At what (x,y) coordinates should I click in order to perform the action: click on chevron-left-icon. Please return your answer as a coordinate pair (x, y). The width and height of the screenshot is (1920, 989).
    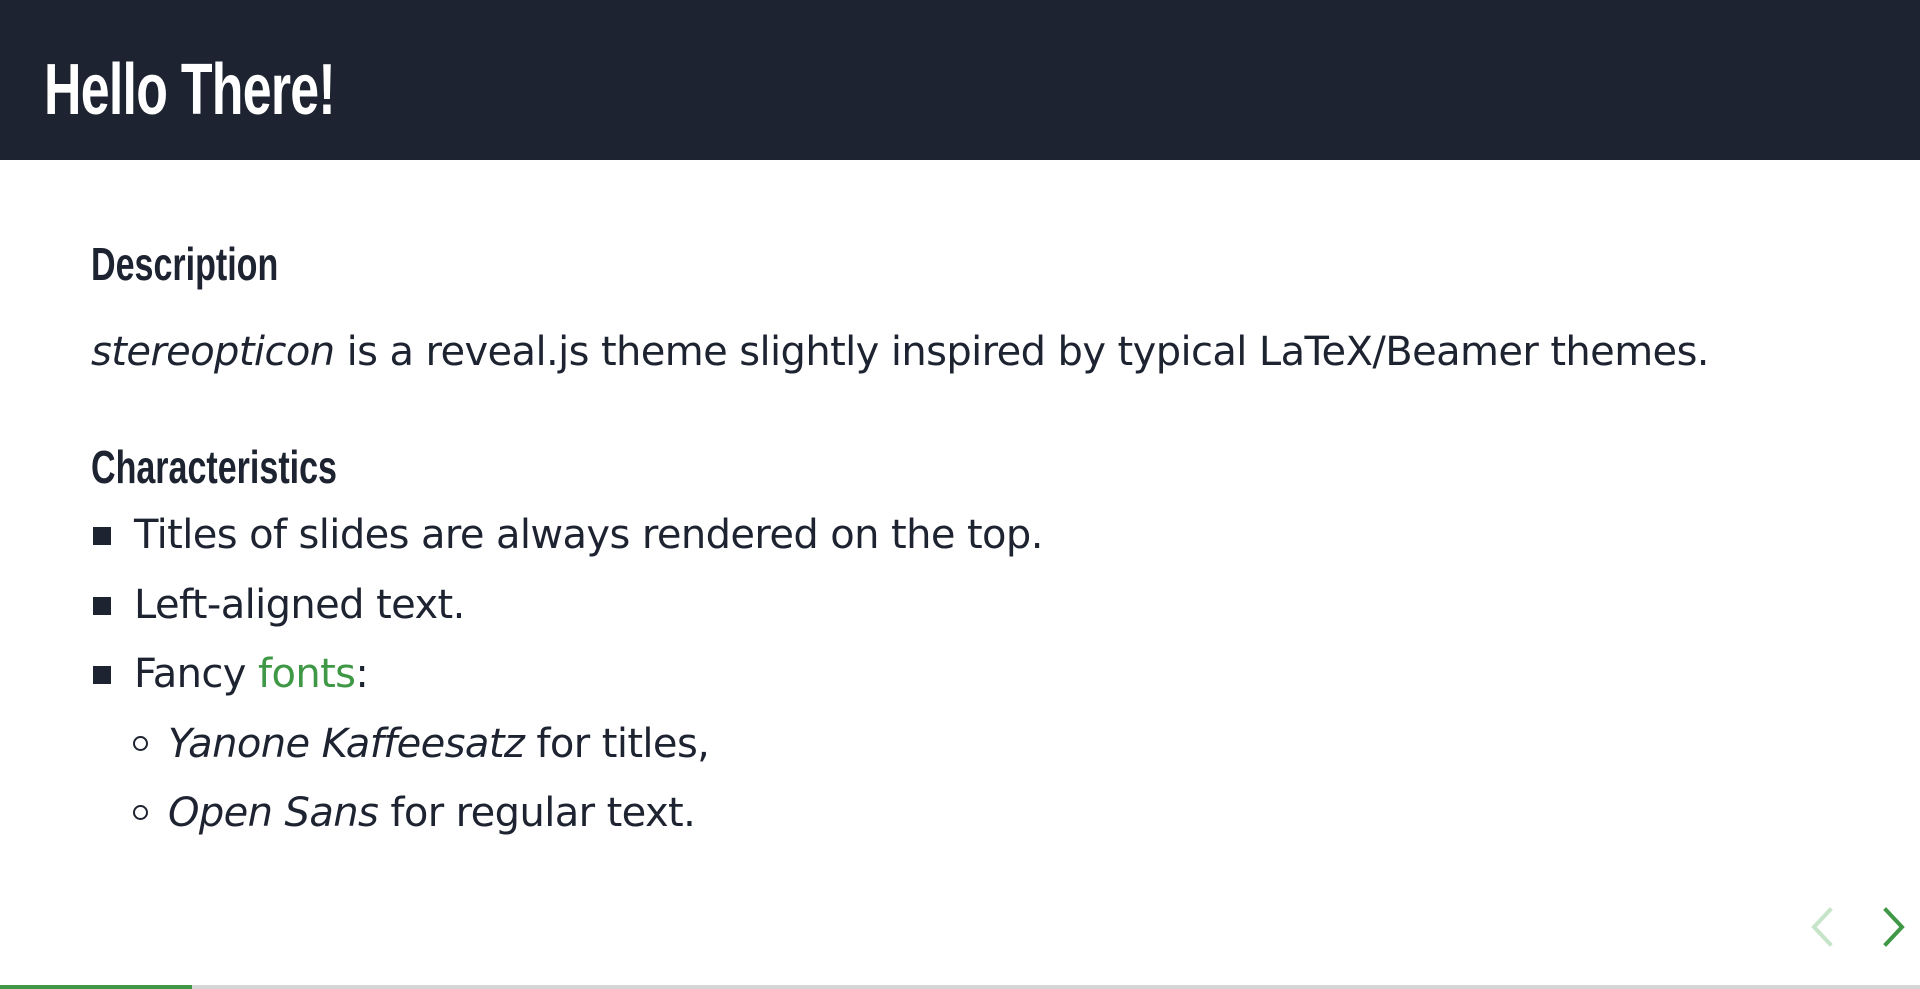
    Looking at the image, I should click on (1822, 927).